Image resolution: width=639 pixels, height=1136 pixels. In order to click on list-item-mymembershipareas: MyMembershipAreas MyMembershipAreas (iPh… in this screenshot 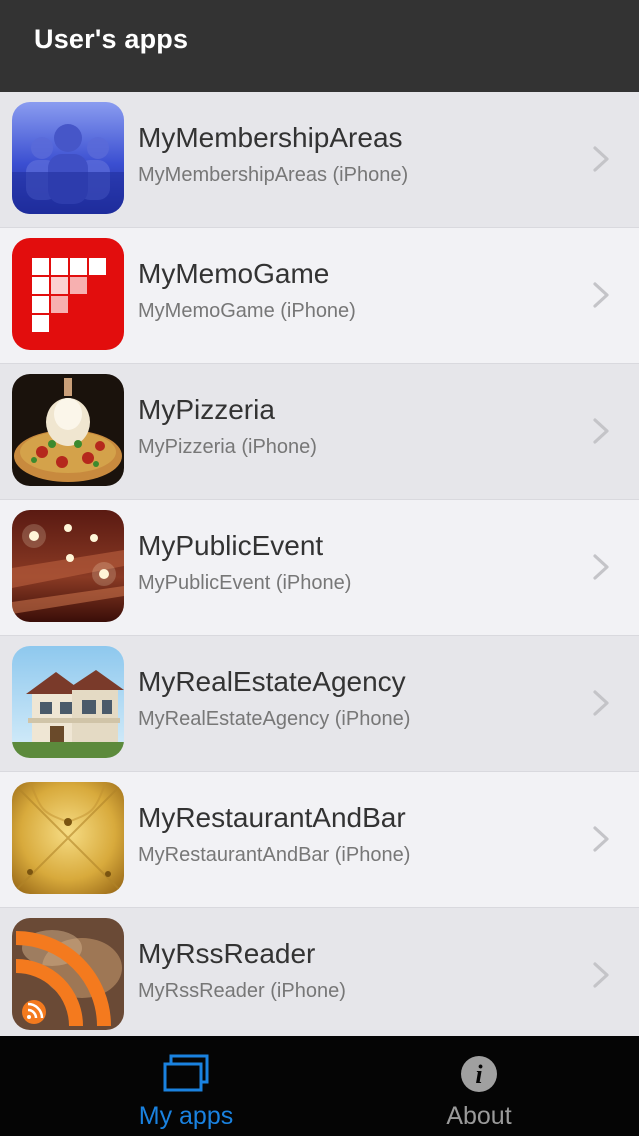, I will do `click(319, 160)`.